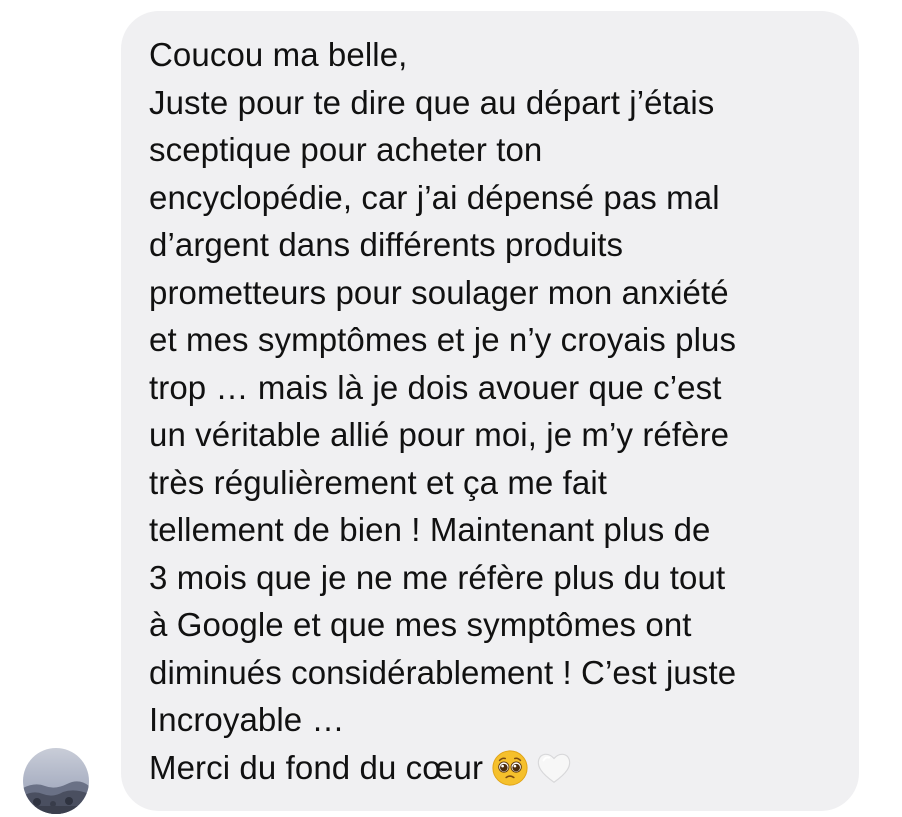 This screenshot has width=902, height=817. What do you see at coordinates (346, 149) in the screenshot?
I see `message-line: sceptique pour acheter ton` at bounding box center [346, 149].